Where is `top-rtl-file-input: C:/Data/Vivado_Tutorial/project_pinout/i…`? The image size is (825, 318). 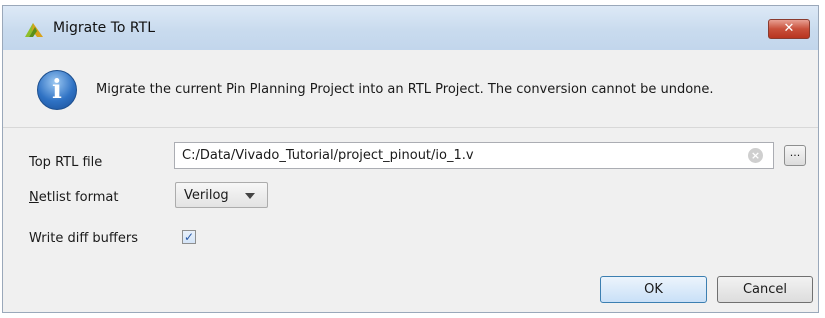
top-rtl-file-input: C:/Data/Vivado_Tutorial/project_pinout/i… is located at coordinates (474, 155).